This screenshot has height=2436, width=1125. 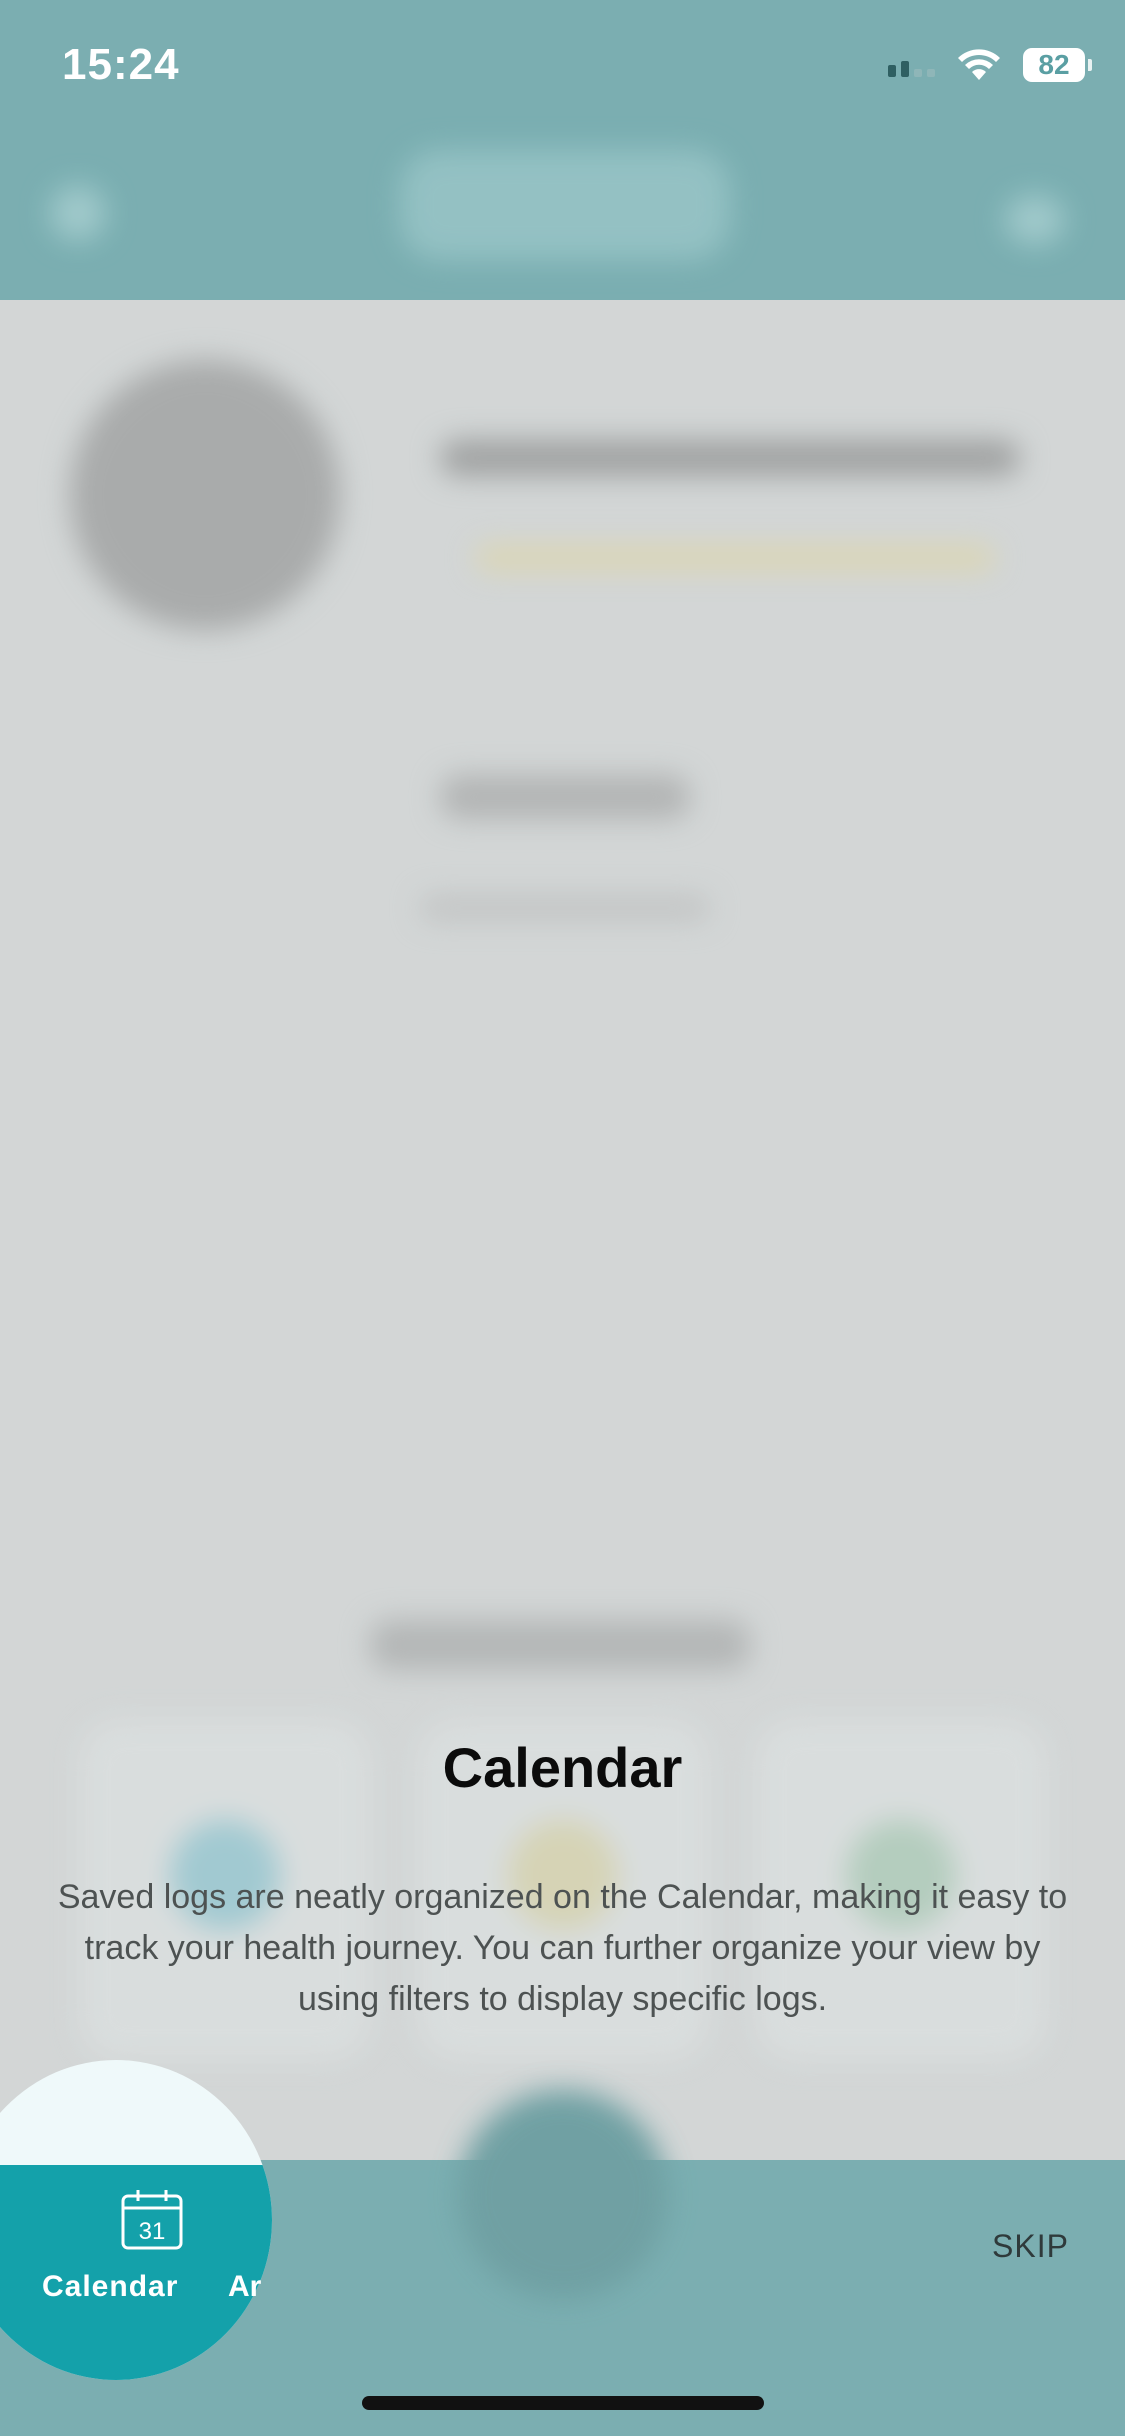 I want to click on coach-title: Calendar, so click(x=562, y=1767).